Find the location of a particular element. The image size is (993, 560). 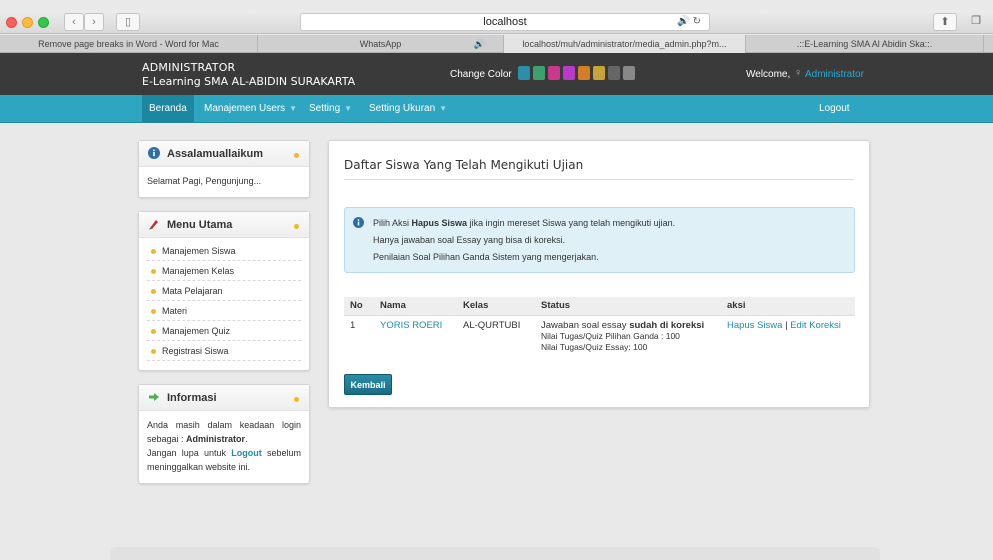

address-bar: localhost 🔊 ↻ is located at coordinates (505, 22).